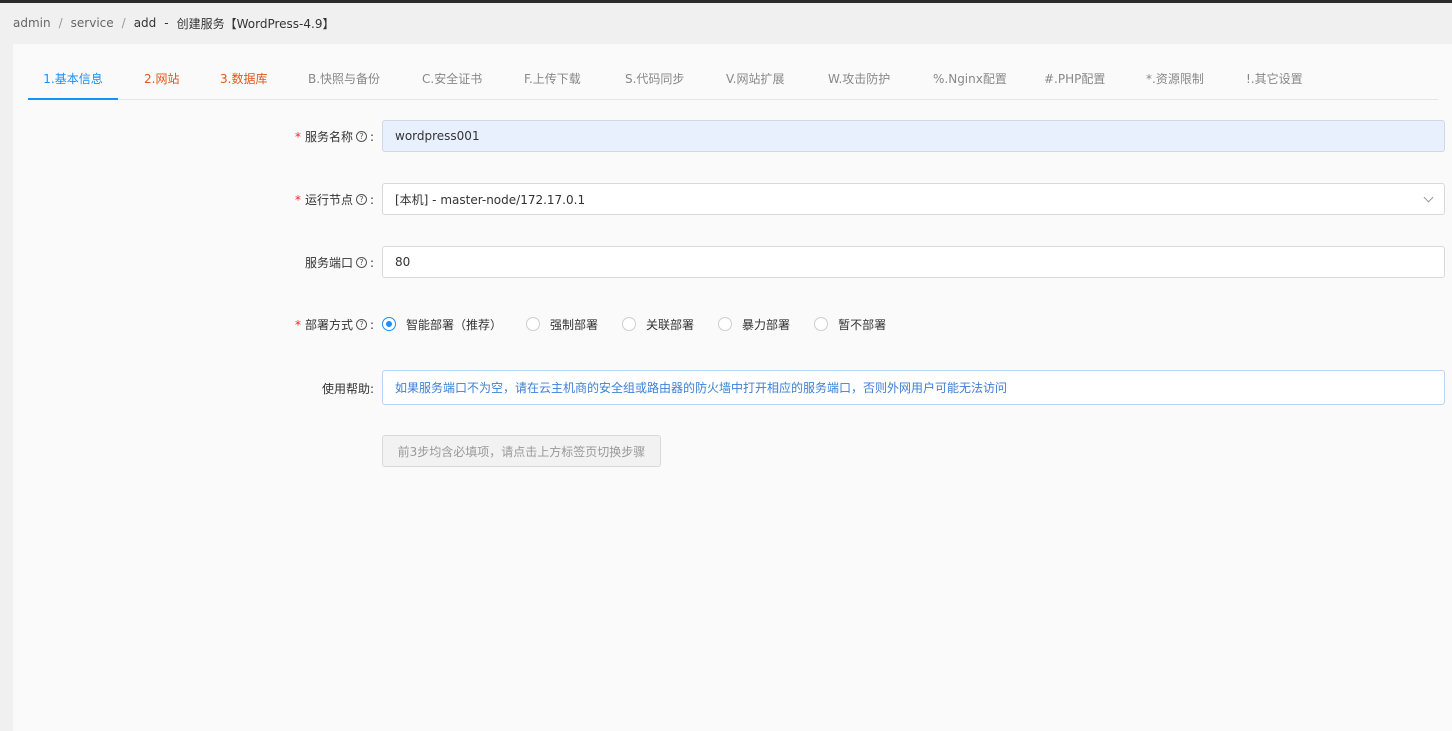 This screenshot has height=731, width=1452. What do you see at coordinates (654, 82) in the screenshot?
I see `tab-code-sync: S.代码同步` at bounding box center [654, 82].